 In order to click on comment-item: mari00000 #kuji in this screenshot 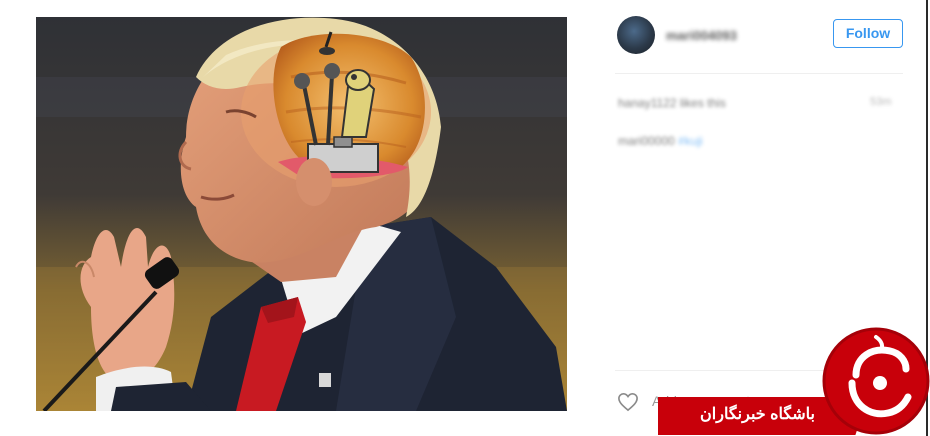, I will do `click(660, 141)`.